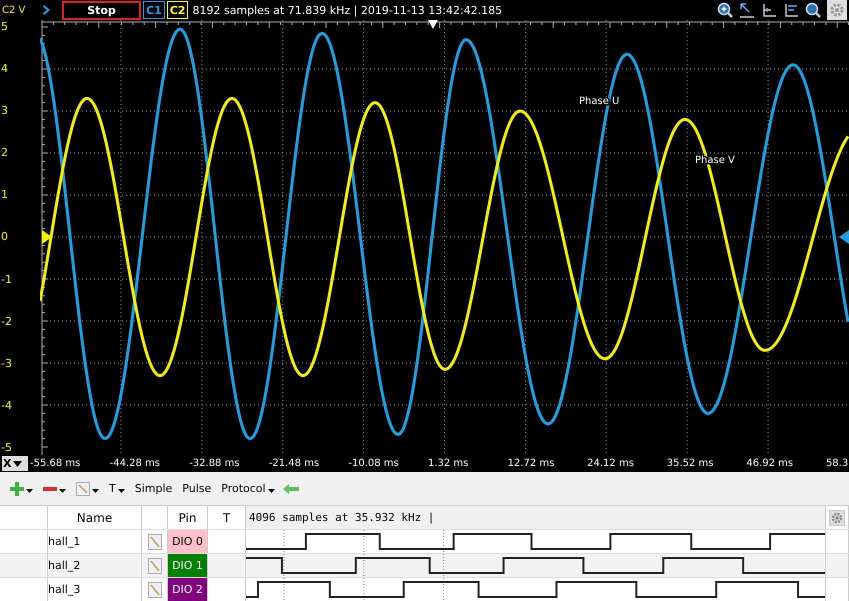 This screenshot has width=849, height=601. Describe the element at coordinates (5, 153) in the screenshot. I see `axis-tick-label: 2` at that location.